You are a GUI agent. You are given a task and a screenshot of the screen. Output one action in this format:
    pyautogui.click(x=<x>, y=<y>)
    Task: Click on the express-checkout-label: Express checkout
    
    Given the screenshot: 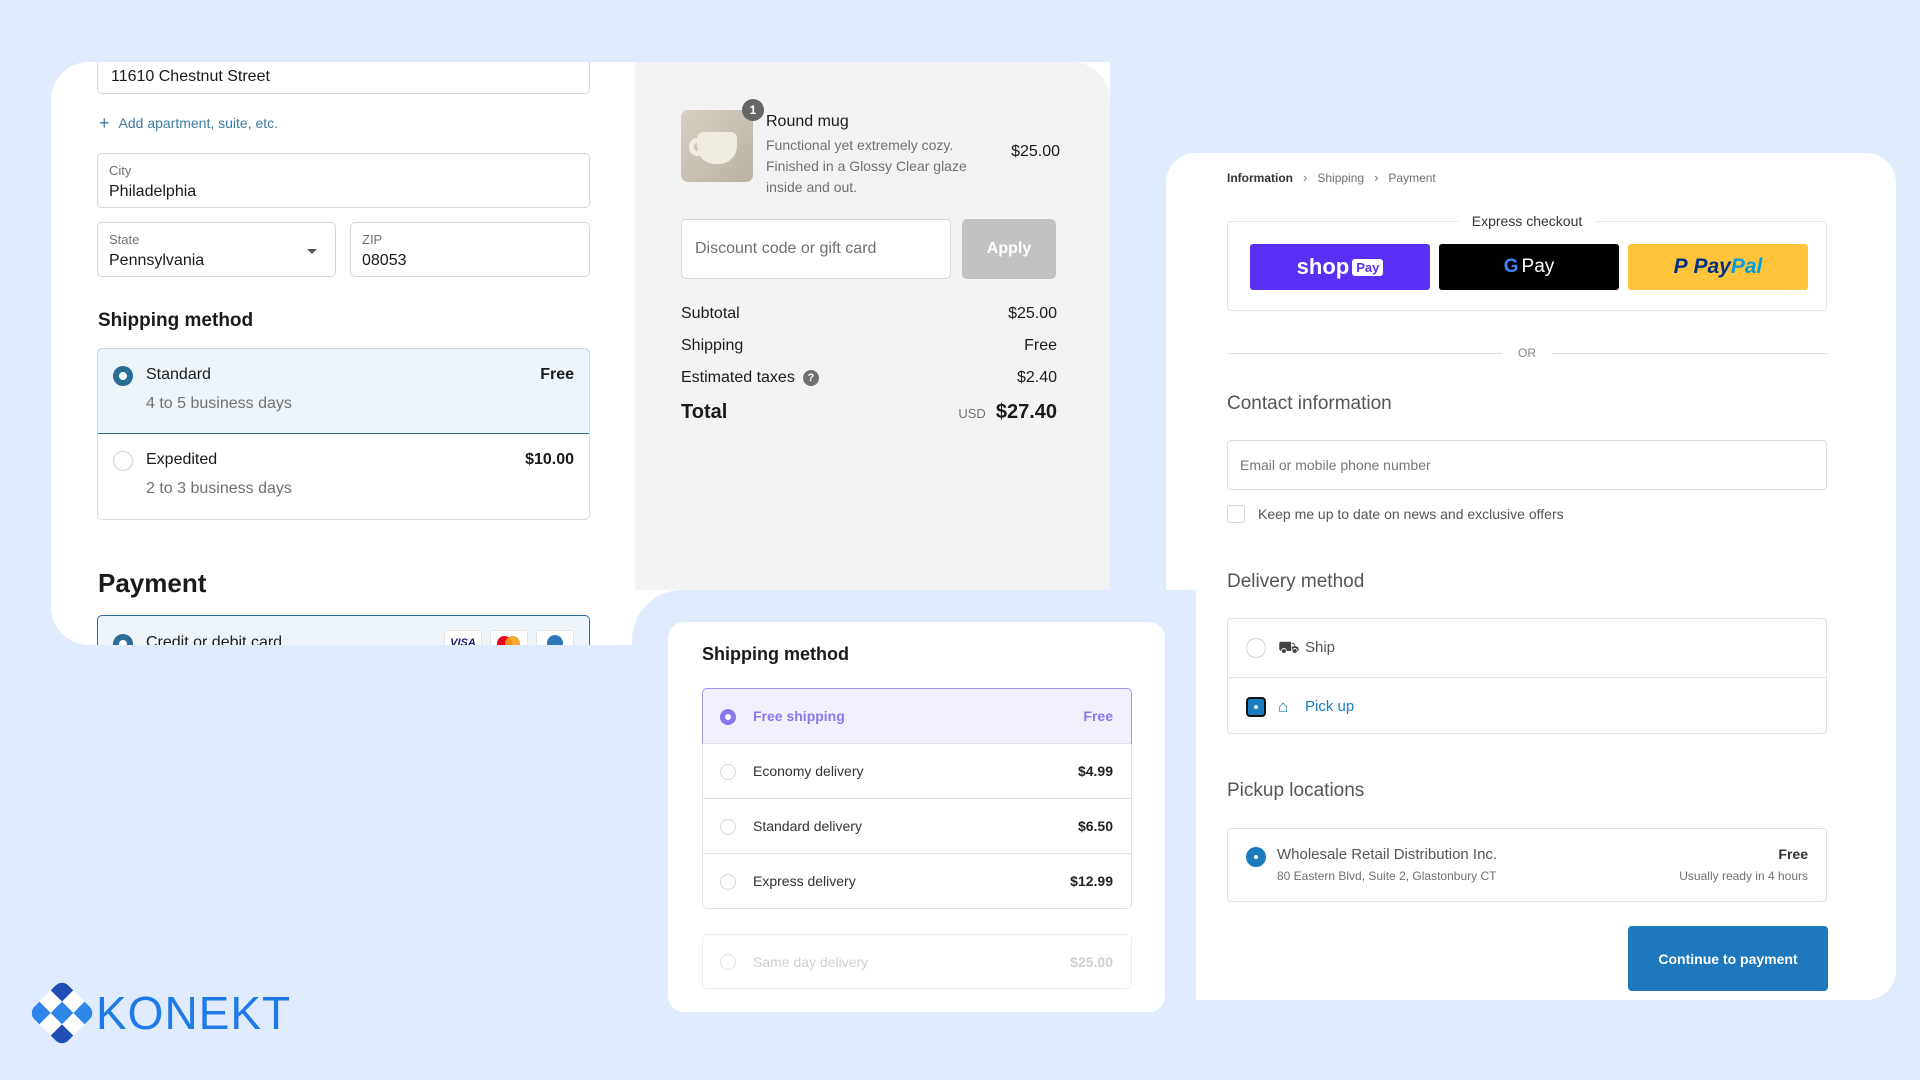 What is the action you would take?
    pyautogui.click(x=1527, y=221)
    